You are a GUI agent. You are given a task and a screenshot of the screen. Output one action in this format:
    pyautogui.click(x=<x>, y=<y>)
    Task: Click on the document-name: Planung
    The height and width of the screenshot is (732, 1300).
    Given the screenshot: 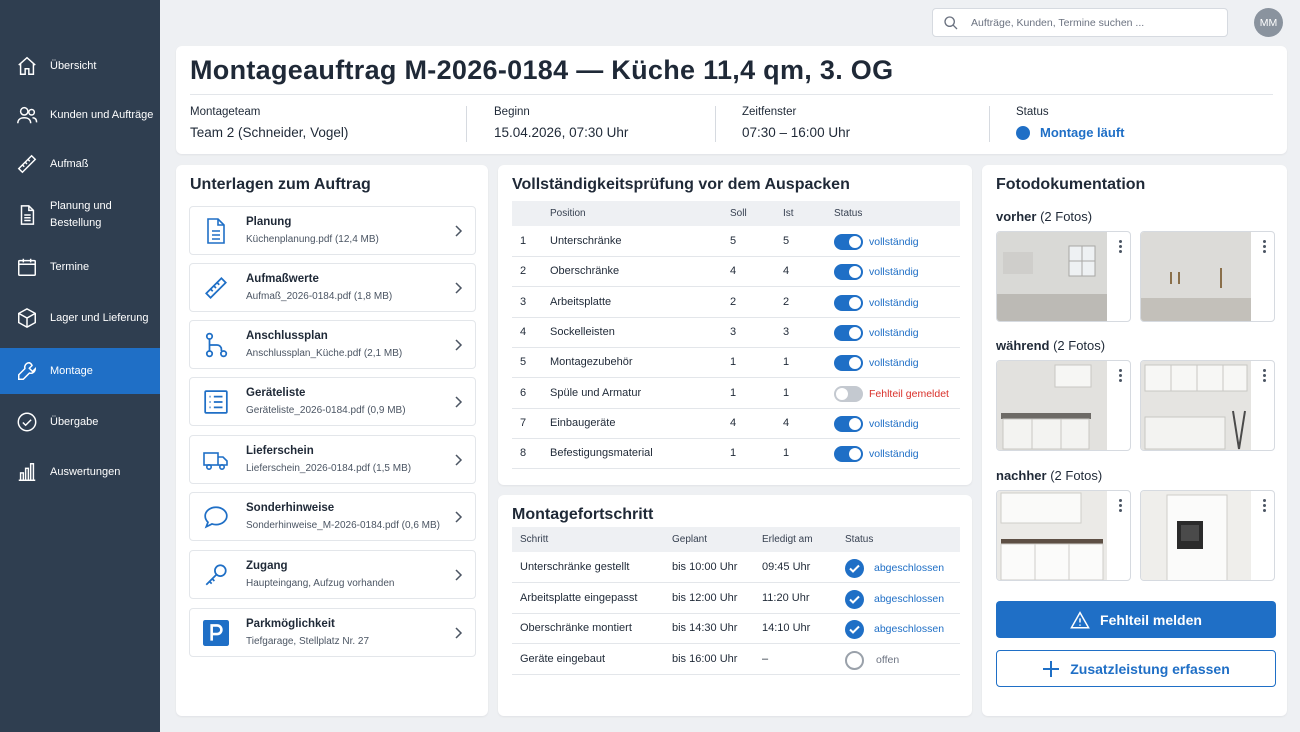 What is the action you would take?
    pyautogui.click(x=269, y=222)
    